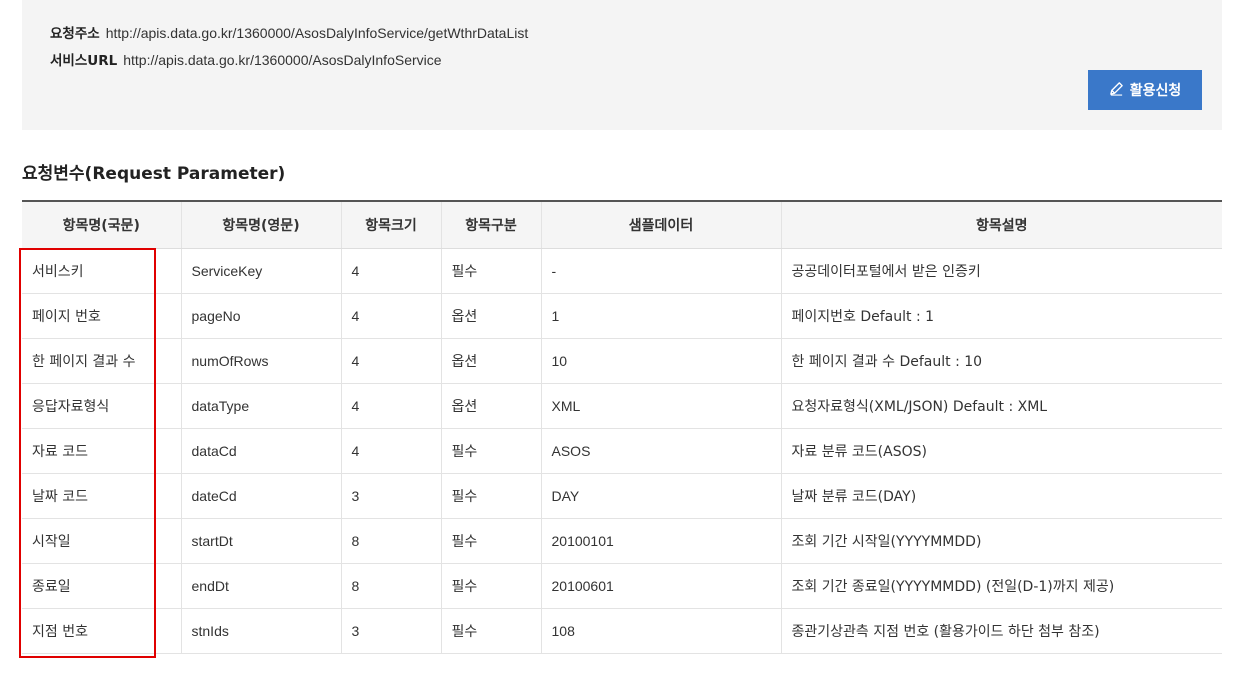 This screenshot has width=1253, height=680. I want to click on cell-eng-name: endDt, so click(261, 586).